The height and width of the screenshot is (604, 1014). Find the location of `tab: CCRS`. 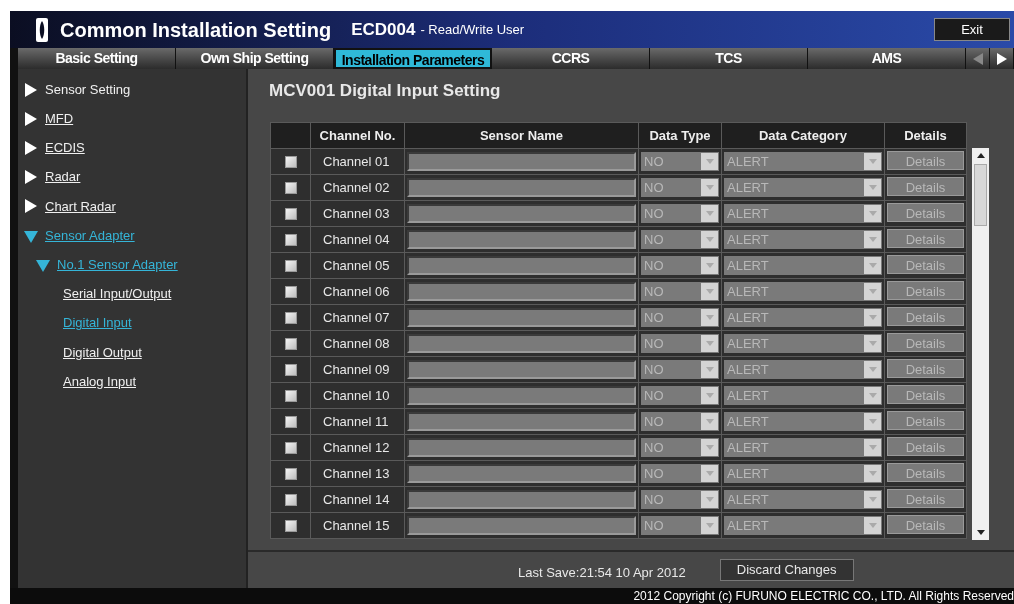

tab: CCRS is located at coordinates (571, 58).